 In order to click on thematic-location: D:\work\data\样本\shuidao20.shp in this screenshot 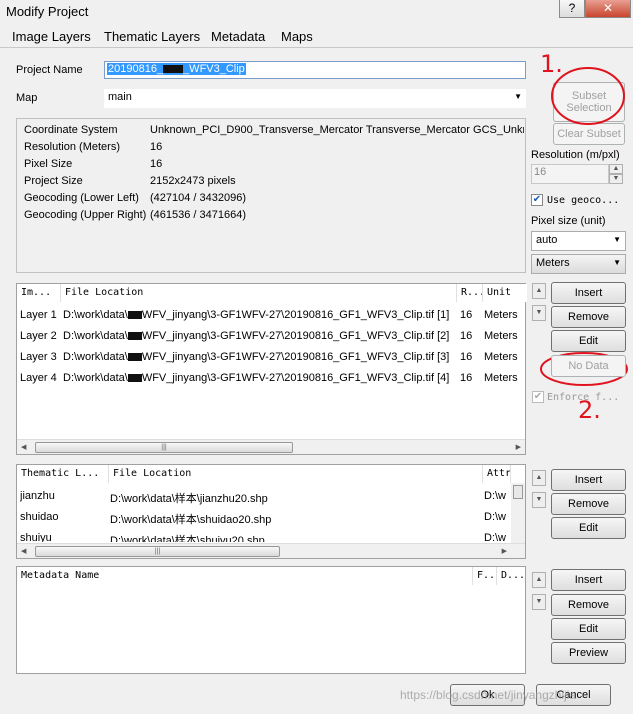, I will do `click(191, 520)`.